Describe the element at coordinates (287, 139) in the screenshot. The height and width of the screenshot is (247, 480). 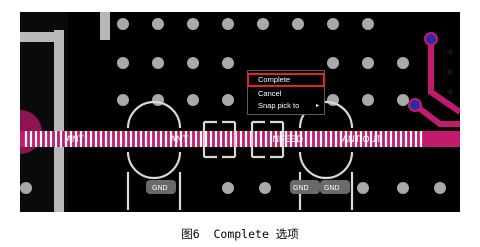
I see `net-label-infeed: INFEED` at that location.